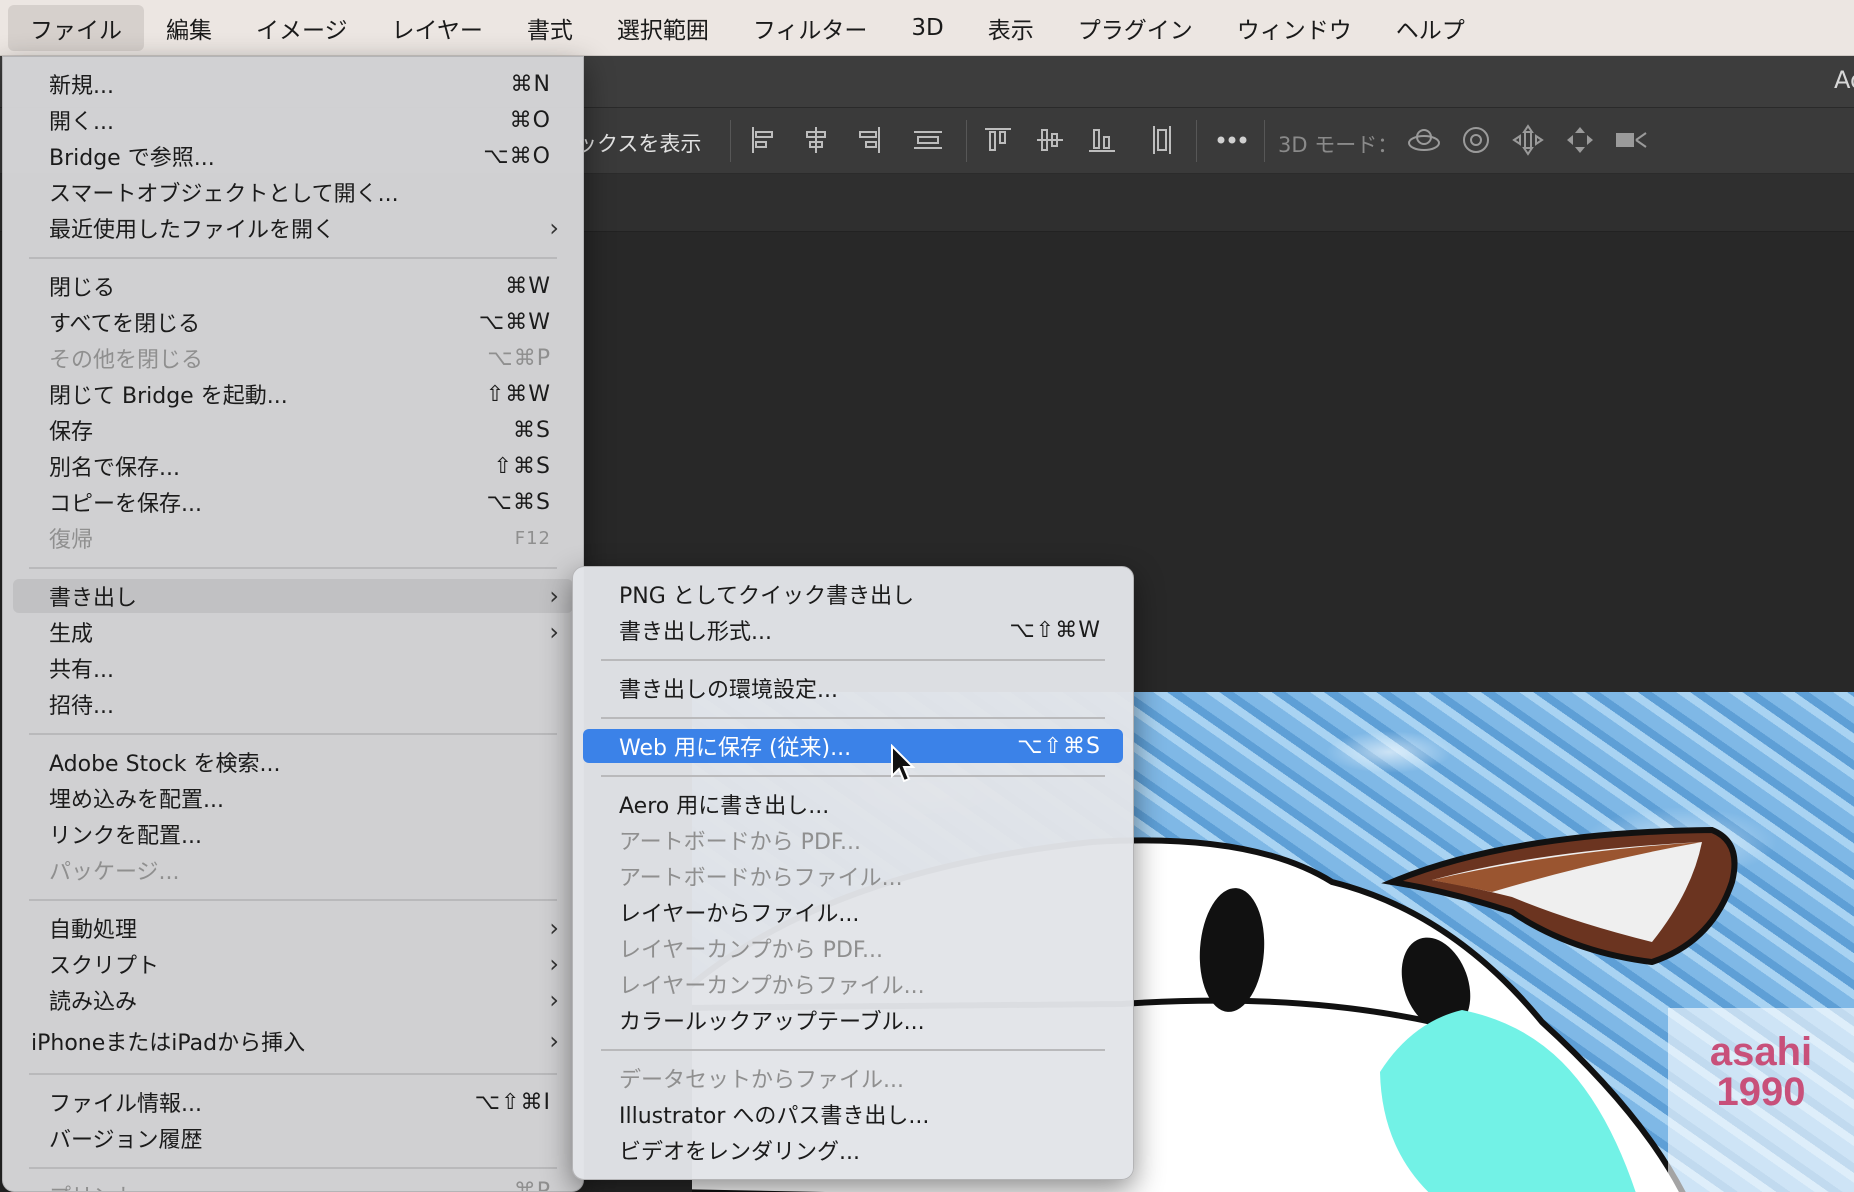  Describe the element at coordinates (293, 394) in the screenshot. I see `menu-item-close-go-bridge: 閉じて Bridge を起動... ⇧⌘W` at that location.